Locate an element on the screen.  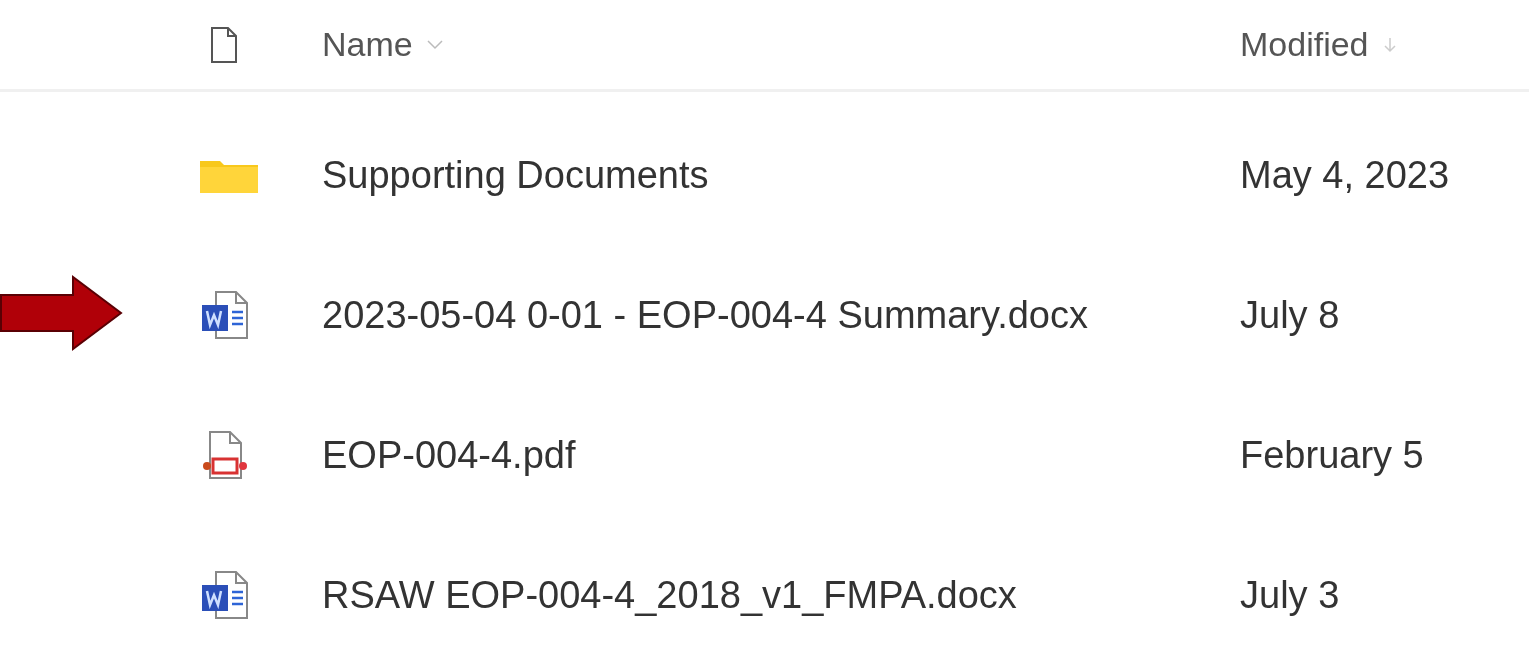
modified-date: May 4, 2023 is located at coordinates (1345, 175).